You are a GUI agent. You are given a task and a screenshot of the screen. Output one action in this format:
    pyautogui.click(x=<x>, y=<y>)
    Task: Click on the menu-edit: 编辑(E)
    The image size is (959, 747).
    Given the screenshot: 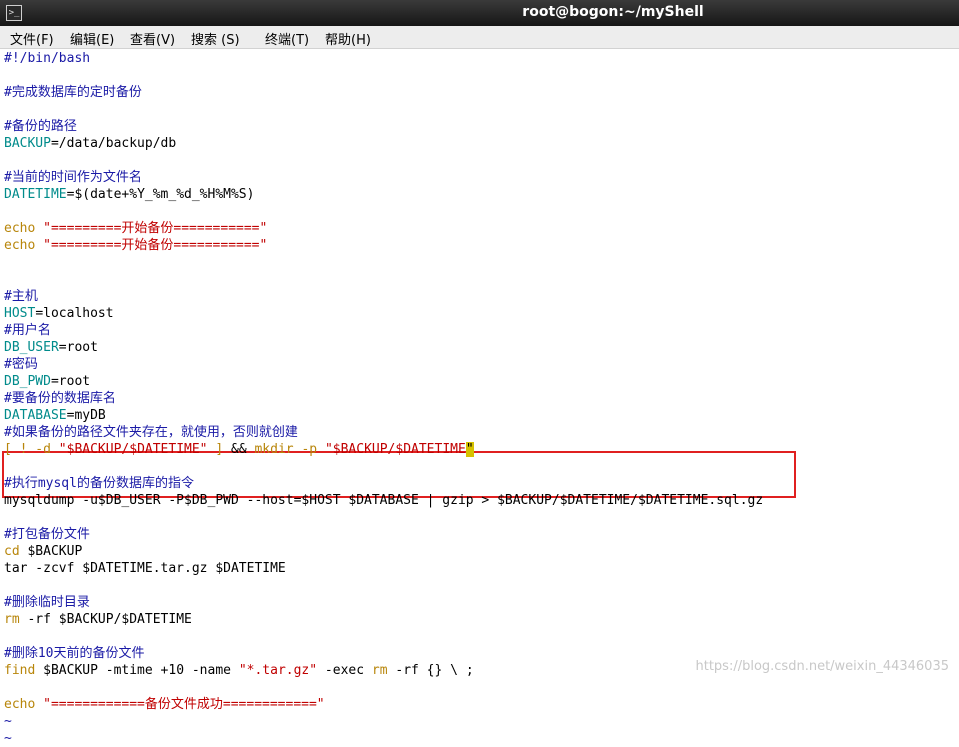 What is the action you would take?
    pyautogui.click(x=92, y=38)
    